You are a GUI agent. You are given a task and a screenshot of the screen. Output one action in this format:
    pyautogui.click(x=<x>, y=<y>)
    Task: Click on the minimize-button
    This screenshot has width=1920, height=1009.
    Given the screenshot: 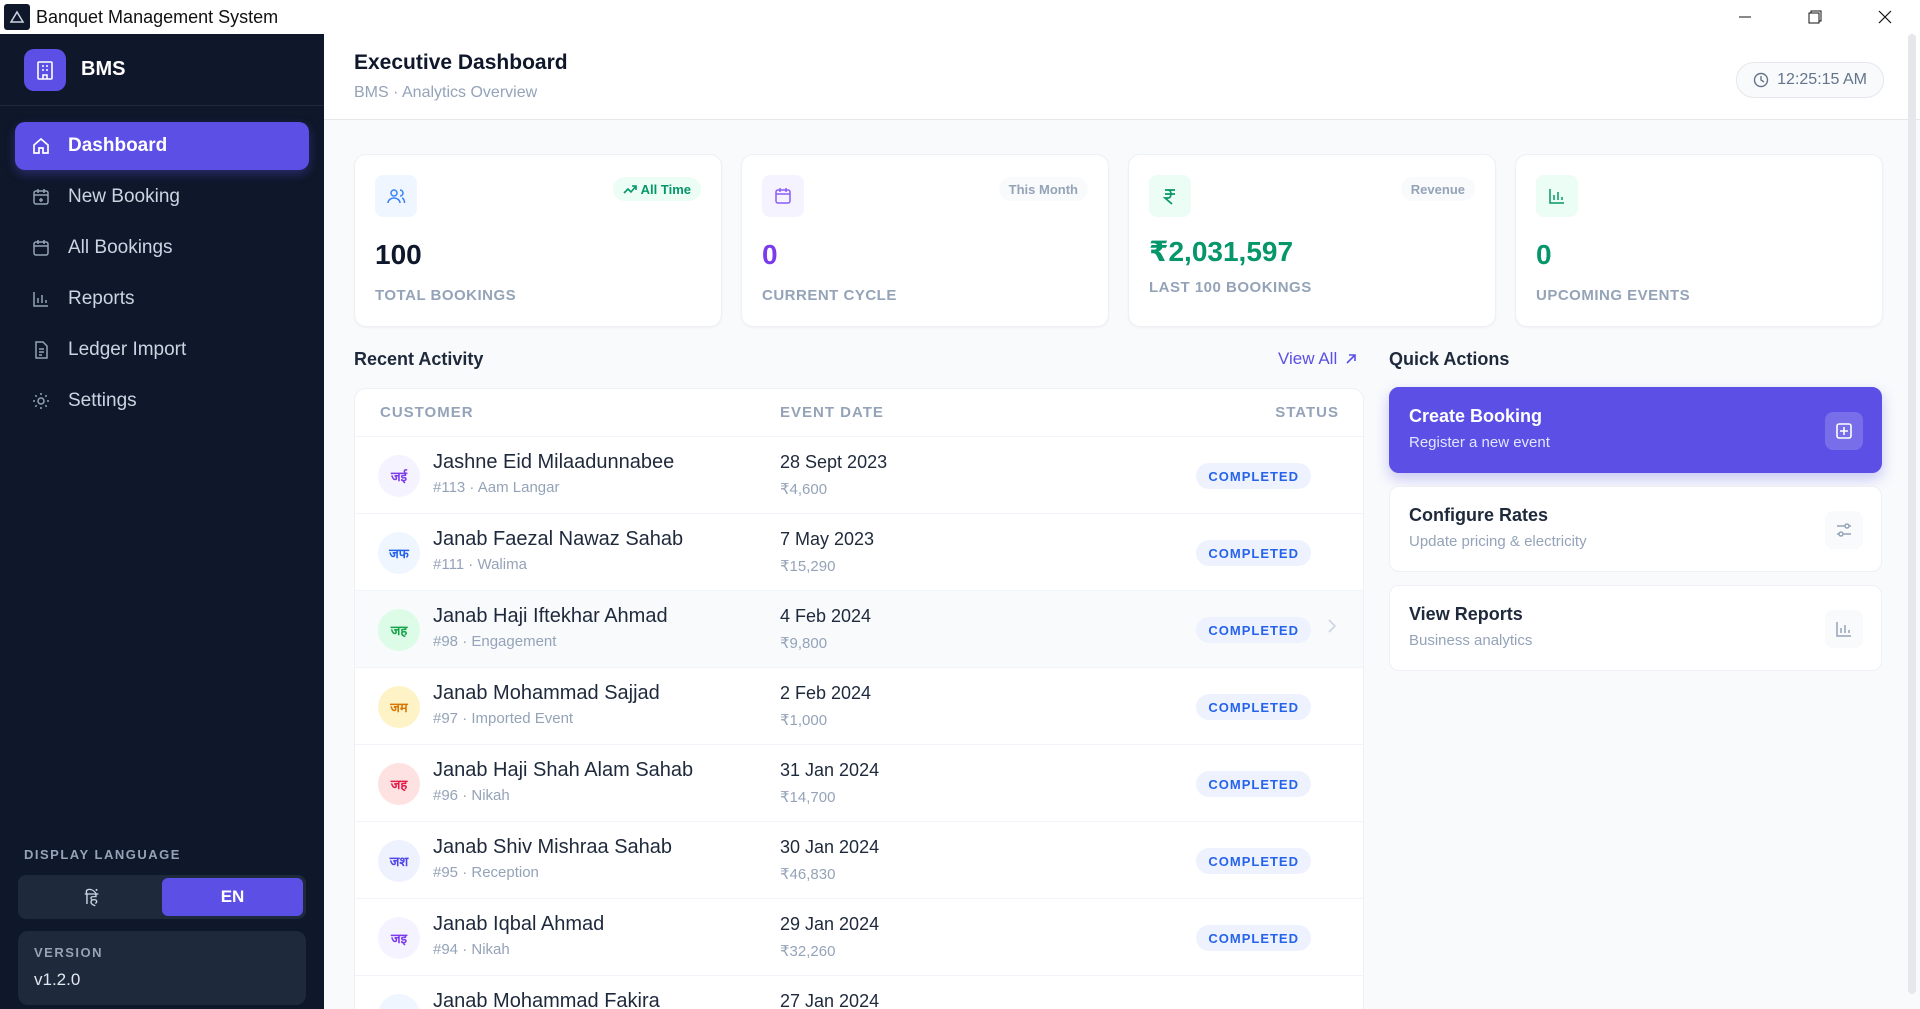 What is the action you would take?
    pyautogui.click(x=1745, y=17)
    